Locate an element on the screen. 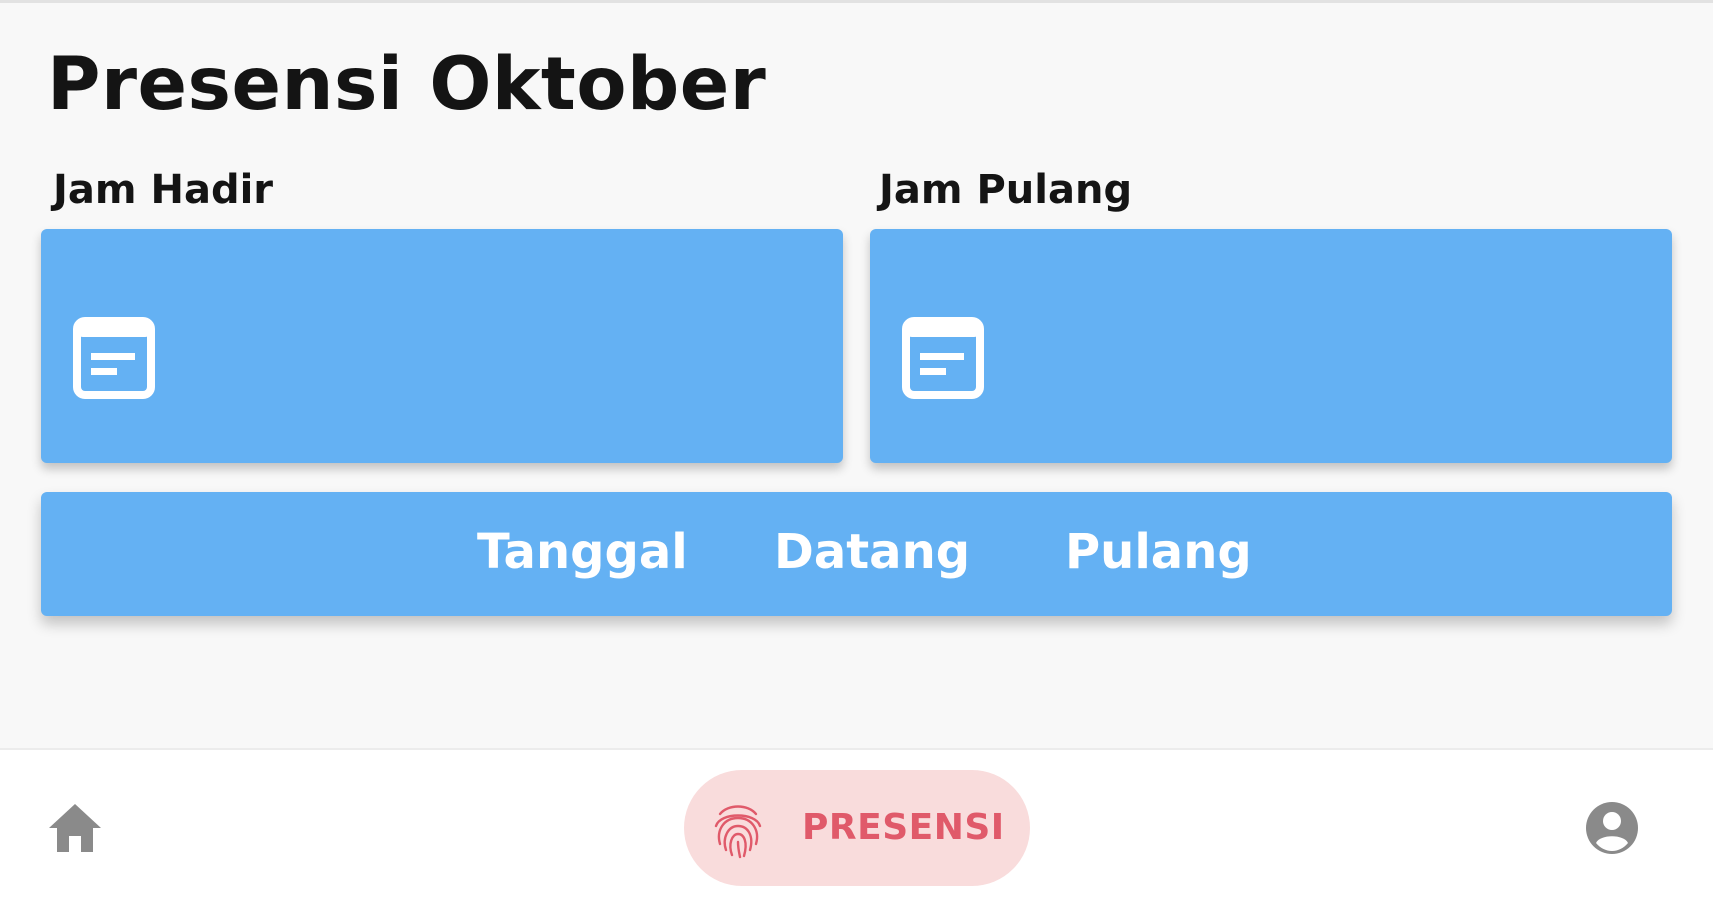  fingerprint-icon is located at coordinates (738, 832).